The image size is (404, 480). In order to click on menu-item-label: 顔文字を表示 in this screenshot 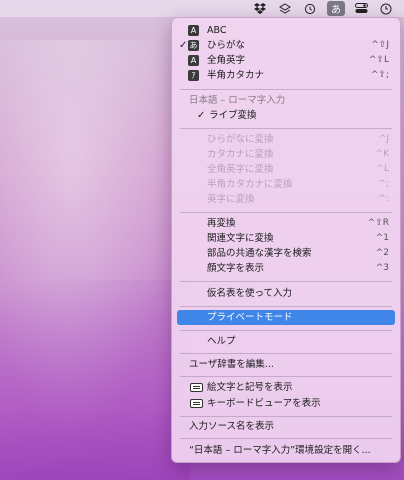, I will do `click(236, 268)`.